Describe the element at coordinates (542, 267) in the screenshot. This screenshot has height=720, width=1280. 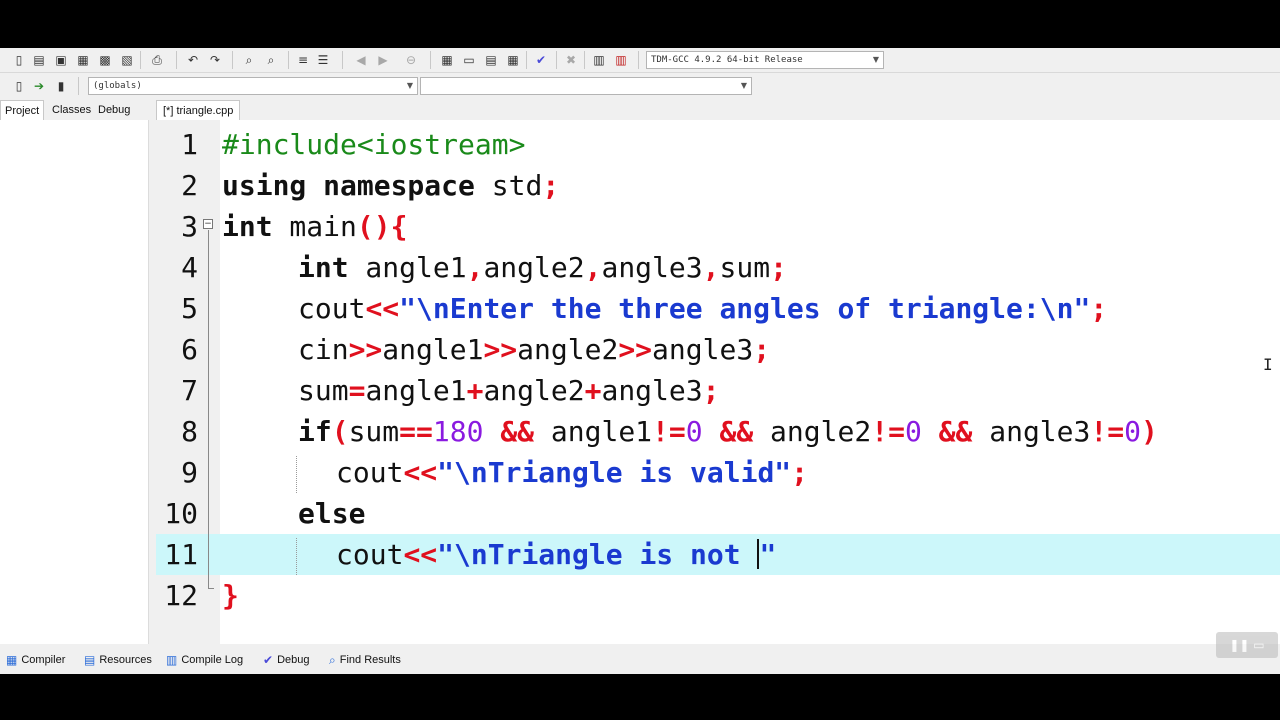
I see `code-text: int angle1,angle2,angle3,sum;` at that location.